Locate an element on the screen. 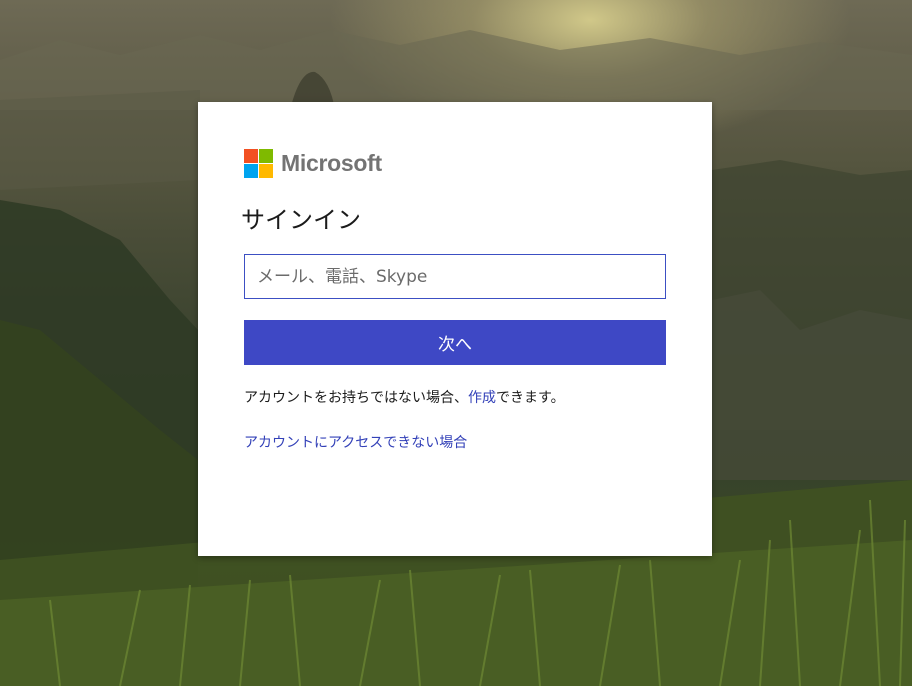 This screenshot has width=912, height=686. logo-square-yellow is located at coordinates (266, 170).